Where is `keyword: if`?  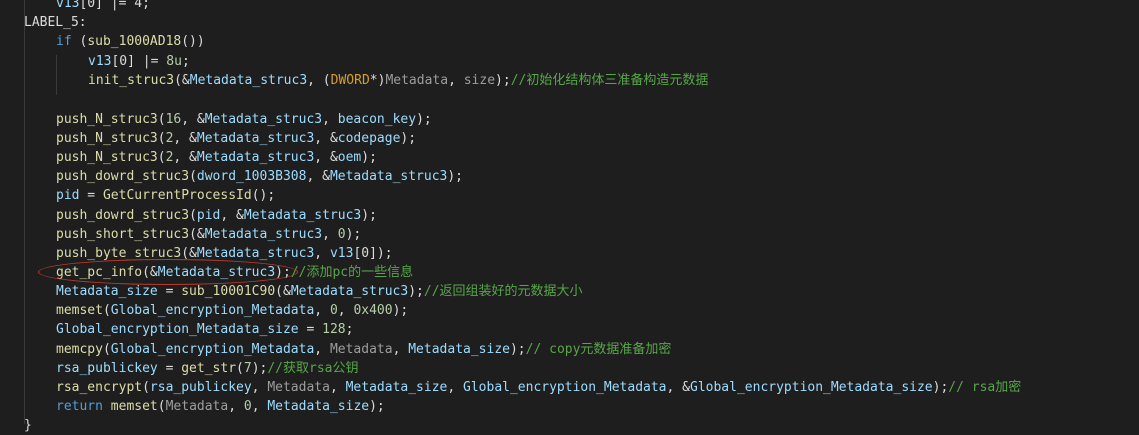 keyword: if is located at coordinates (64, 41).